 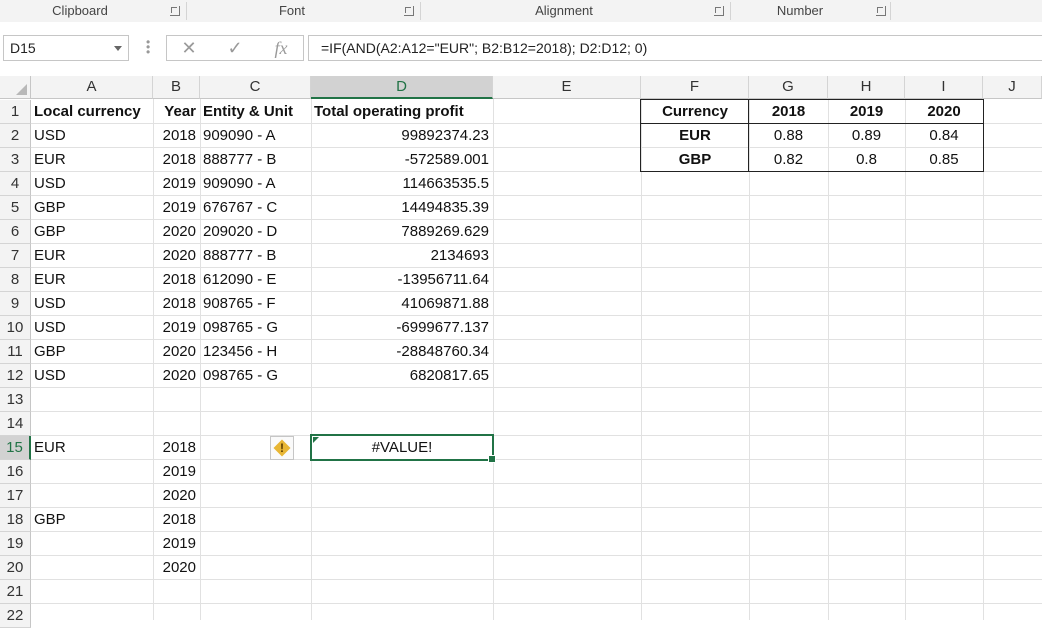 I want to click on row-header: 5, so click(x=15, y=208).